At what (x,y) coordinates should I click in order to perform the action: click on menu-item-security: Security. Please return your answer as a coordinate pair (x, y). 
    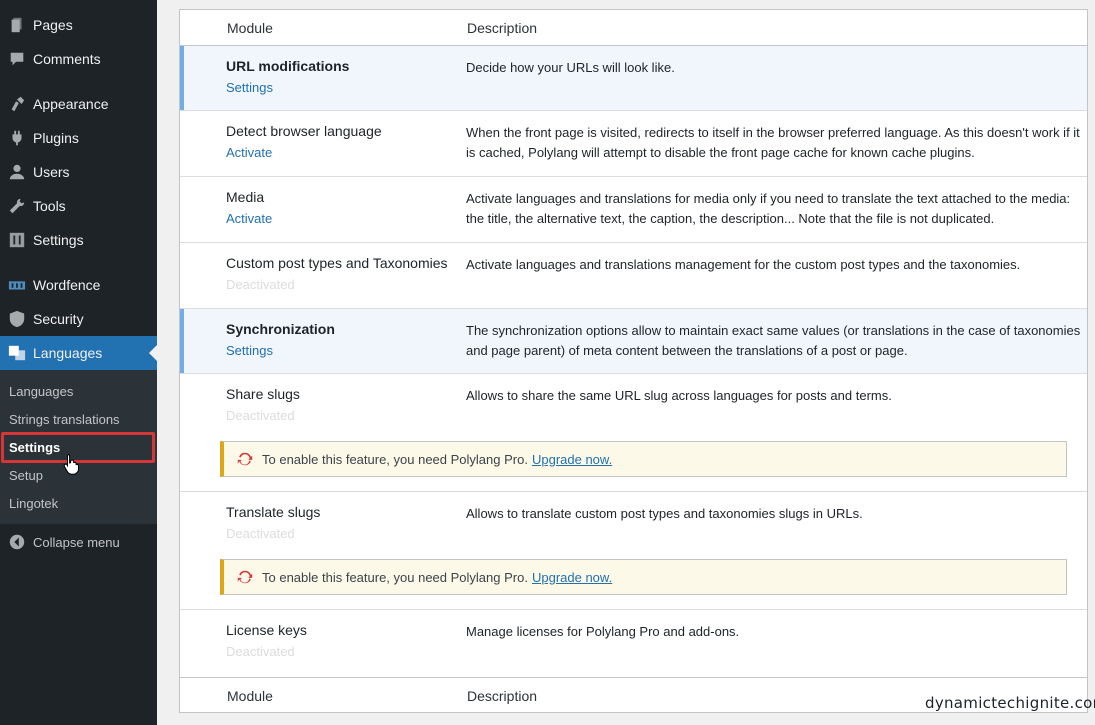
    Looking at the image, I should click on (78, 319).